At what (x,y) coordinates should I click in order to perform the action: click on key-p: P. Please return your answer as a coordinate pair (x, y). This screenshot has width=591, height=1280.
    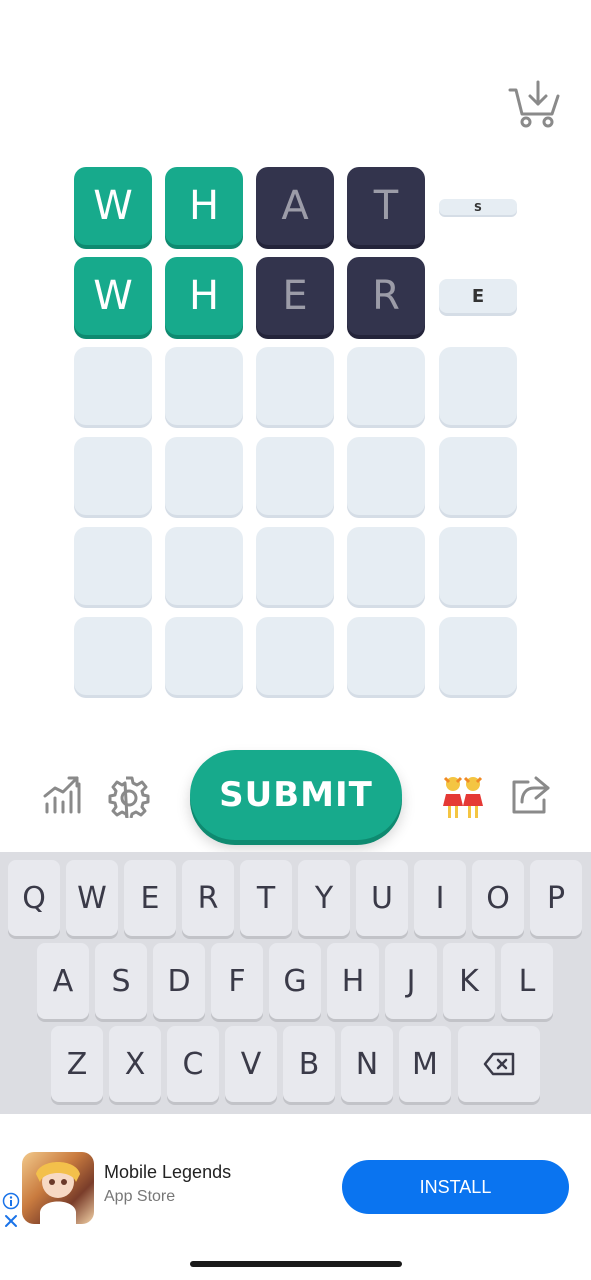
    Looking at the image, I should click on (556, 898).